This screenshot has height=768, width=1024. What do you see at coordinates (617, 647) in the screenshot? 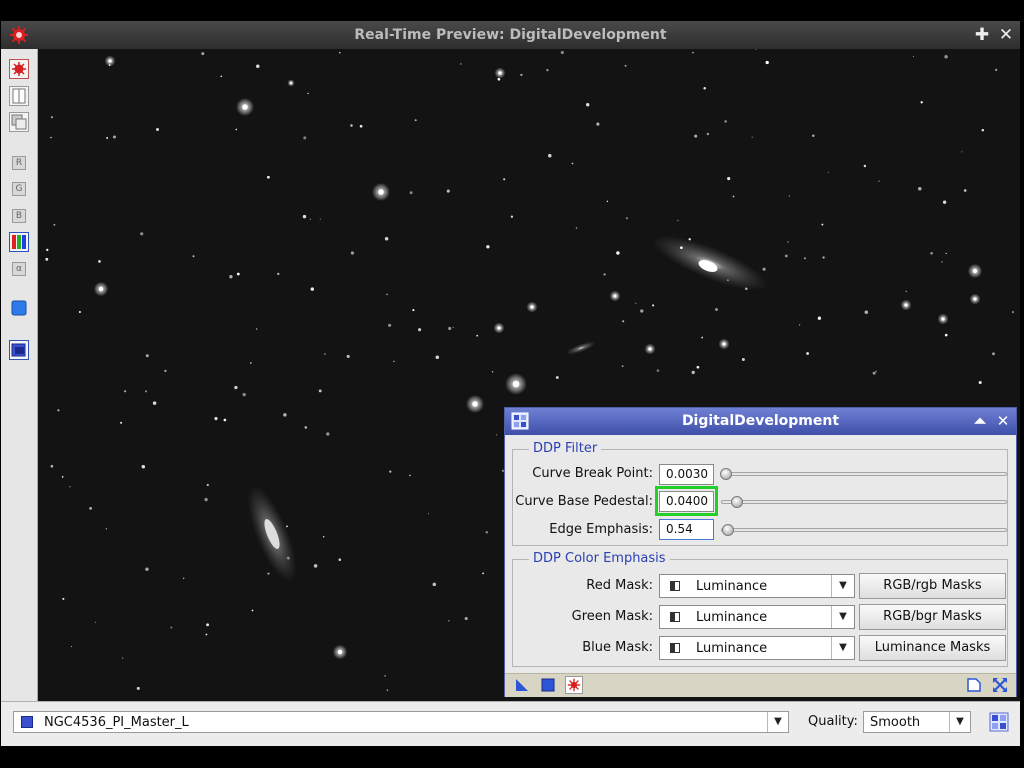
I see `blue-mask-label: Blue Mask:` at bounding box center [617, 647].